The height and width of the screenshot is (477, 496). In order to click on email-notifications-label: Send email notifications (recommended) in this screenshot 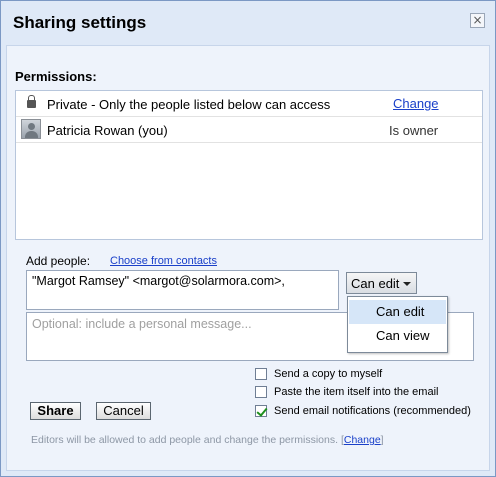, I will do `click(372, 411)`.